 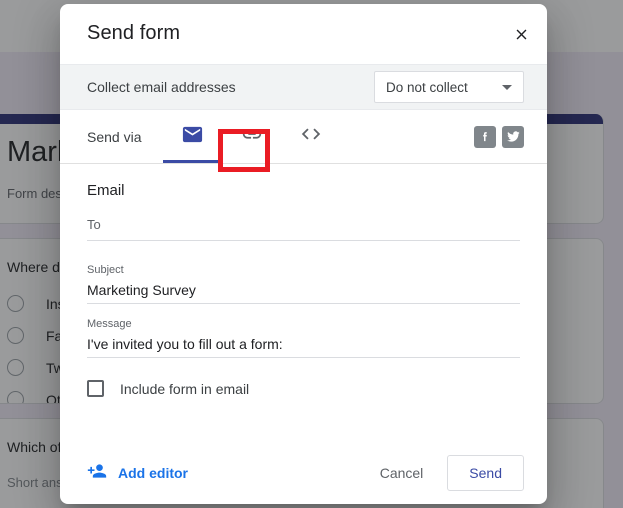 I want to click on close-icon, so click(x=521, y=34).